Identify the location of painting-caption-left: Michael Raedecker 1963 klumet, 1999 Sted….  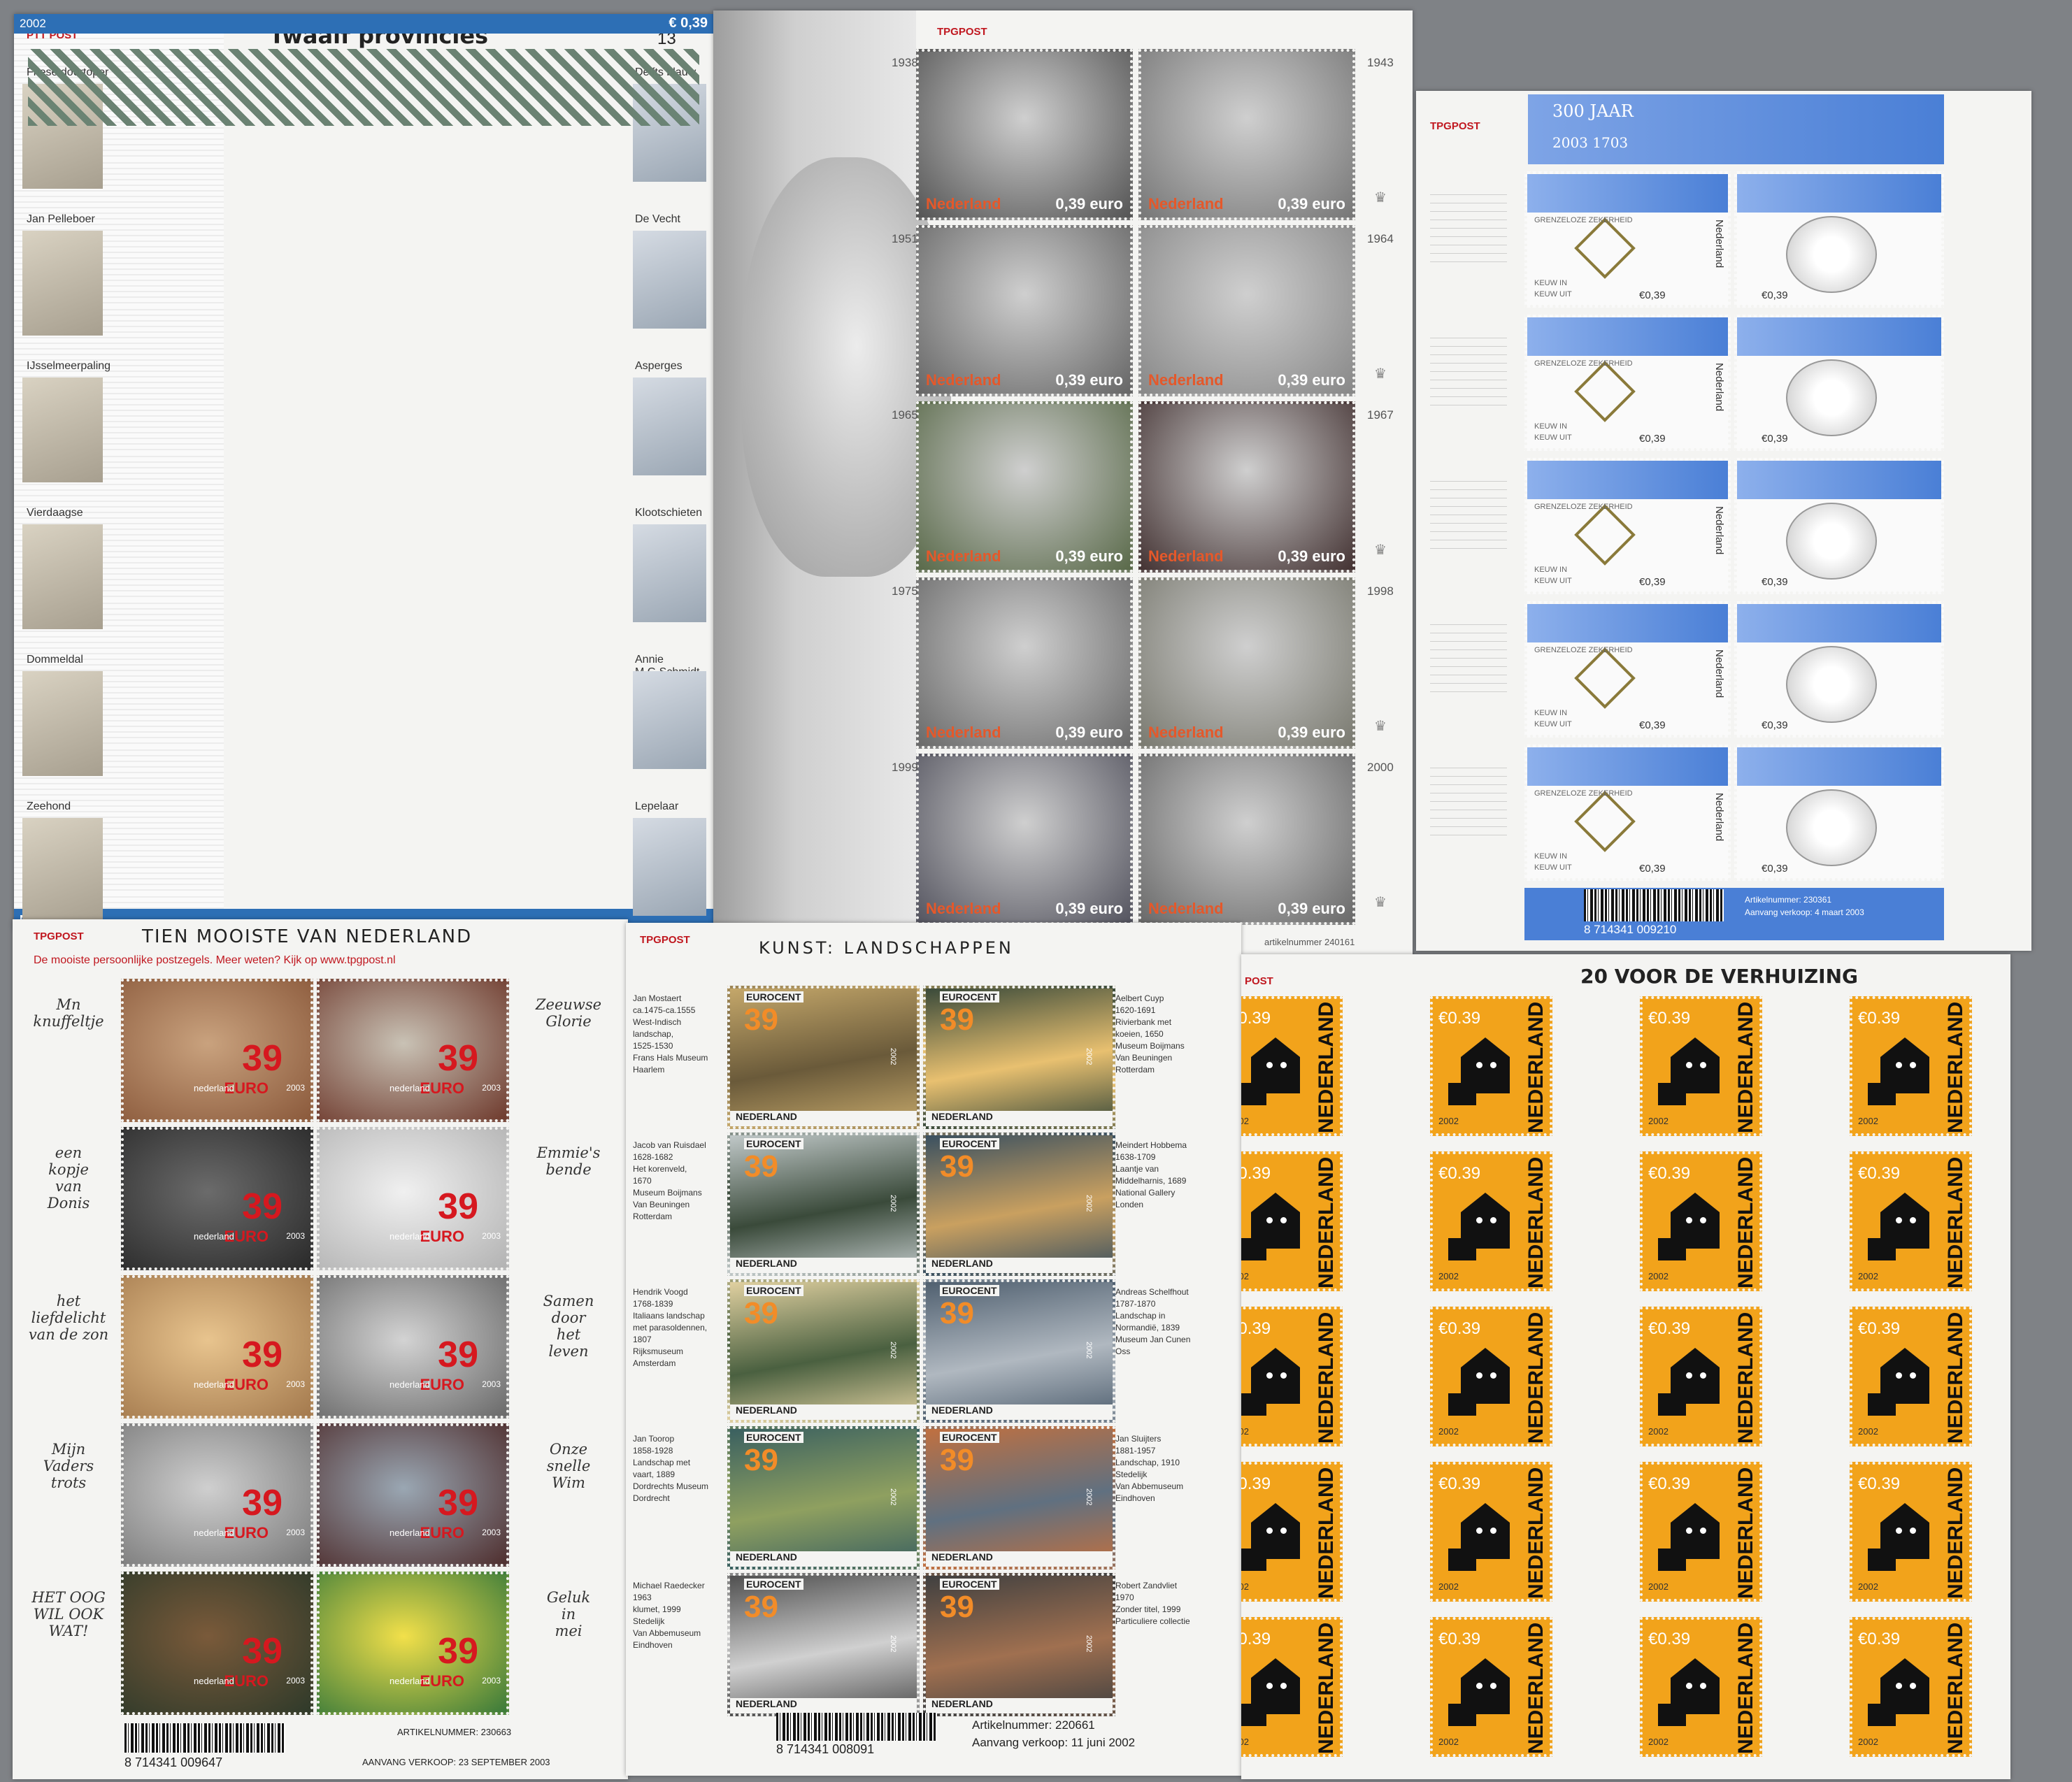
(669, 1615).